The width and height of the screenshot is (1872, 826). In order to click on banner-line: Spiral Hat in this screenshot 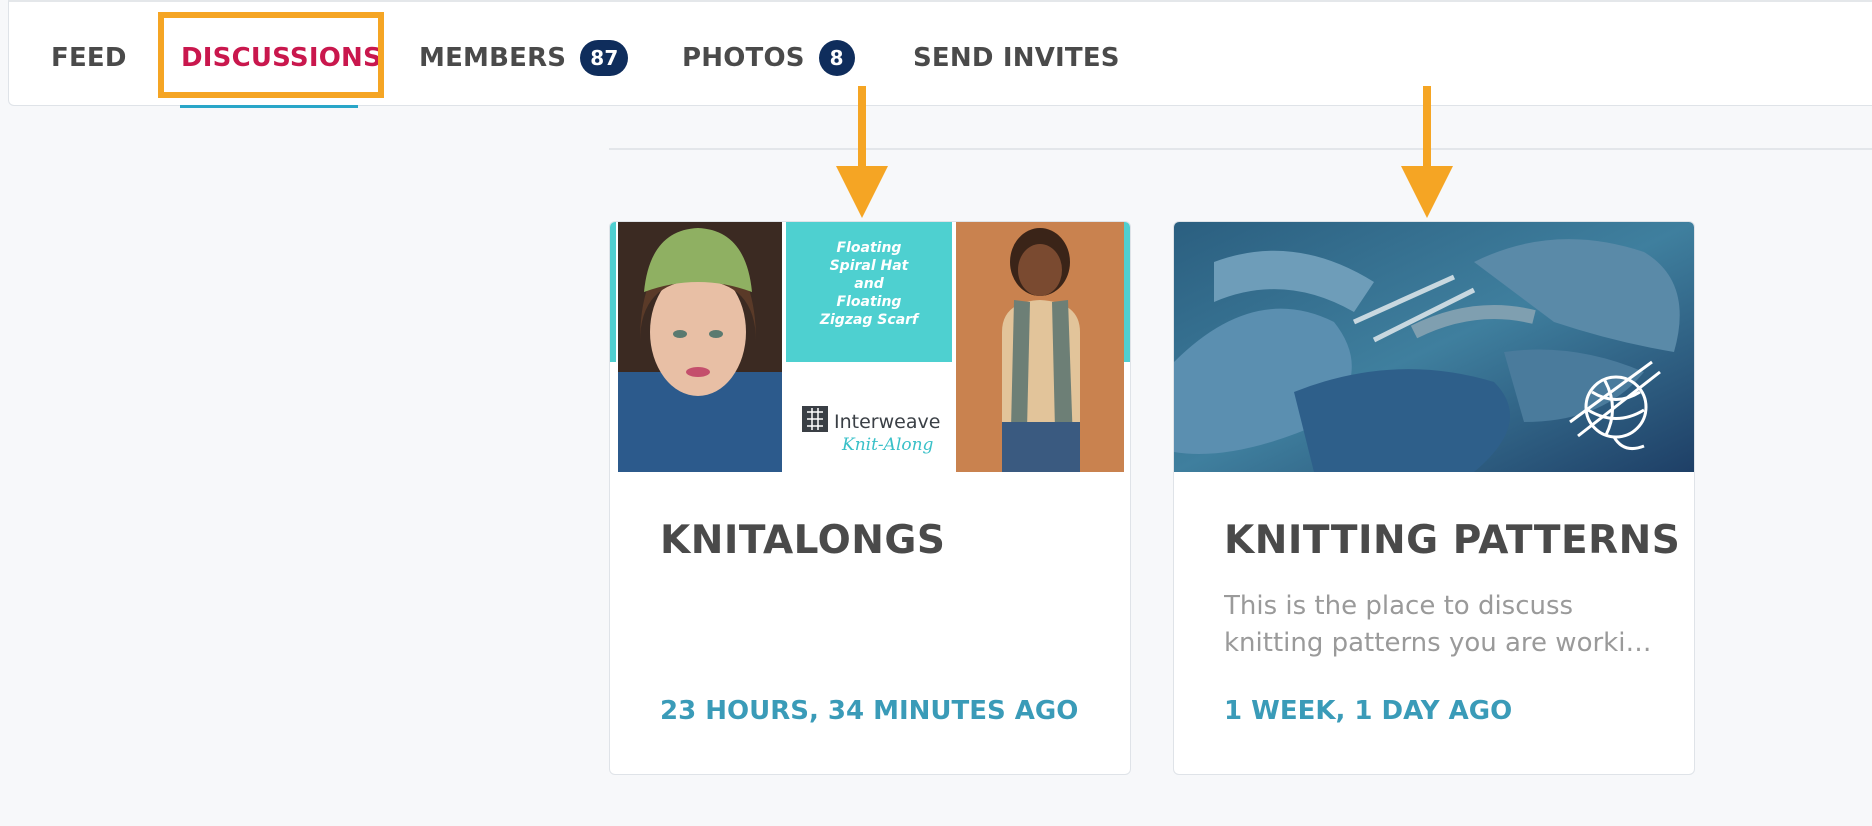, I will do `click(870, 266)`.